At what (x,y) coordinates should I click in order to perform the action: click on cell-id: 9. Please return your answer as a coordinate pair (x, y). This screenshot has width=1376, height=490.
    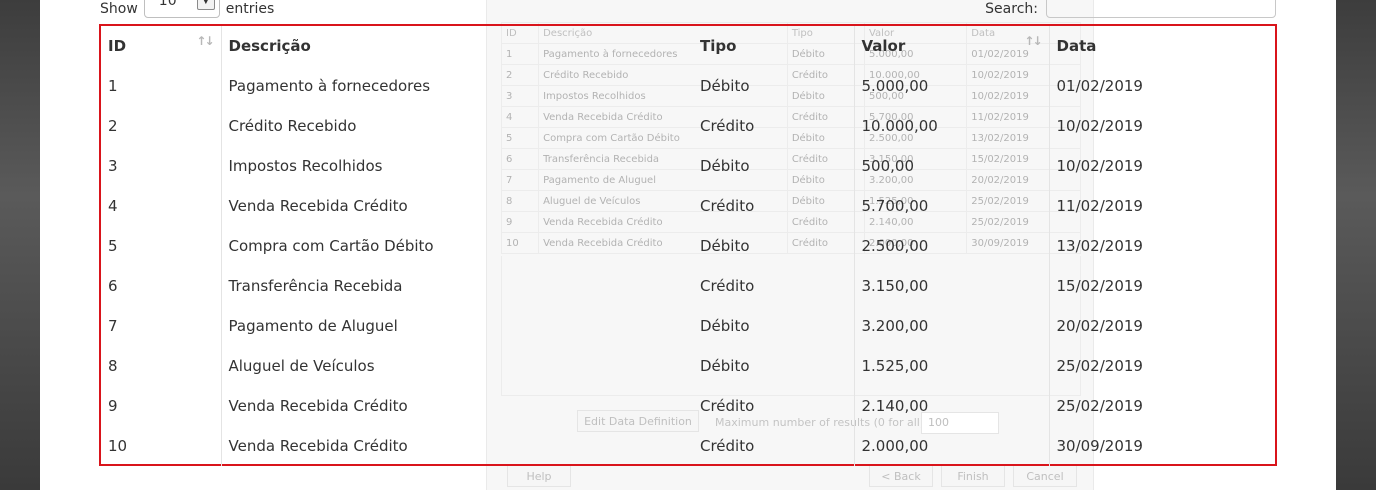
    Looking at the image, I should click on (161, 406).